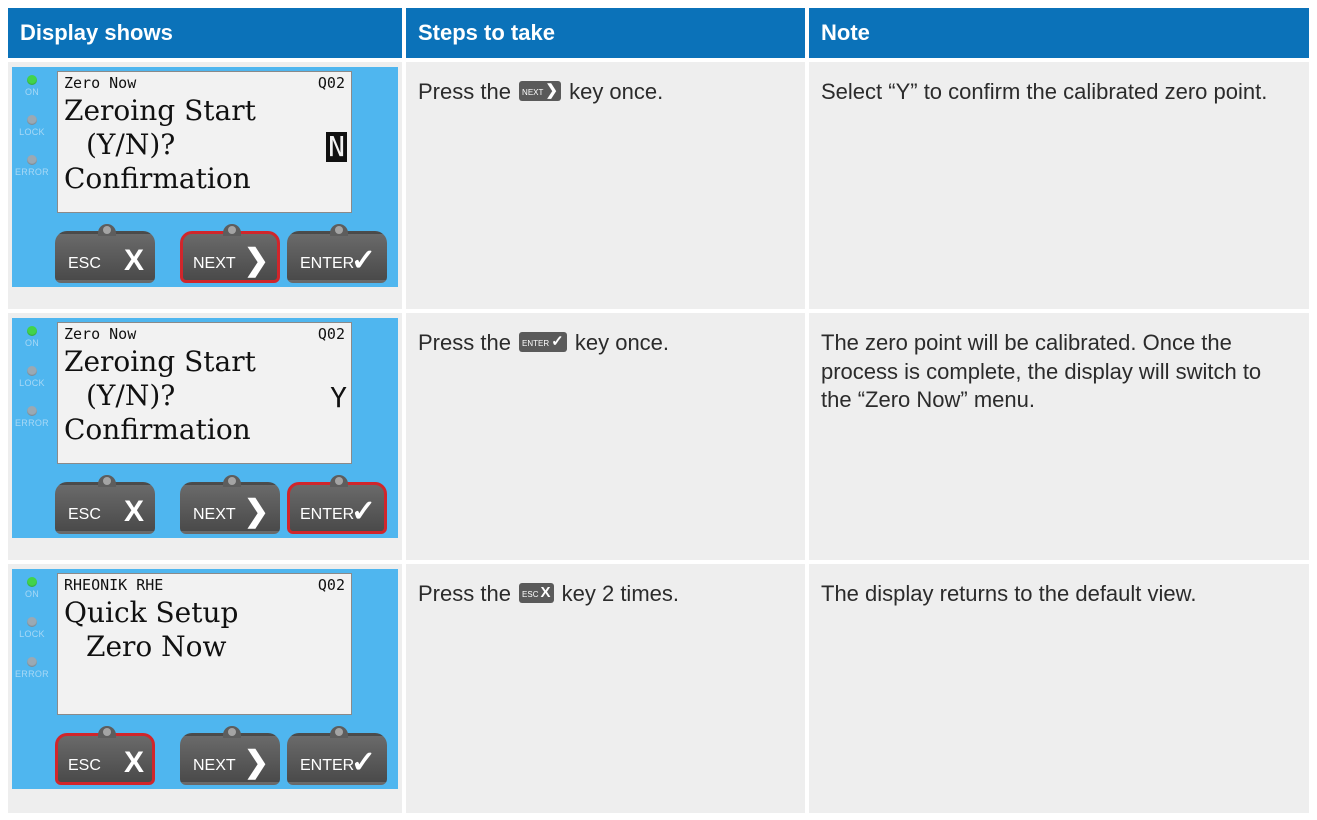 The height and width of the screenshot is (820, 1317). I want to click on lcd-menu-title: RHEONIK RHE, so click(114, 585).